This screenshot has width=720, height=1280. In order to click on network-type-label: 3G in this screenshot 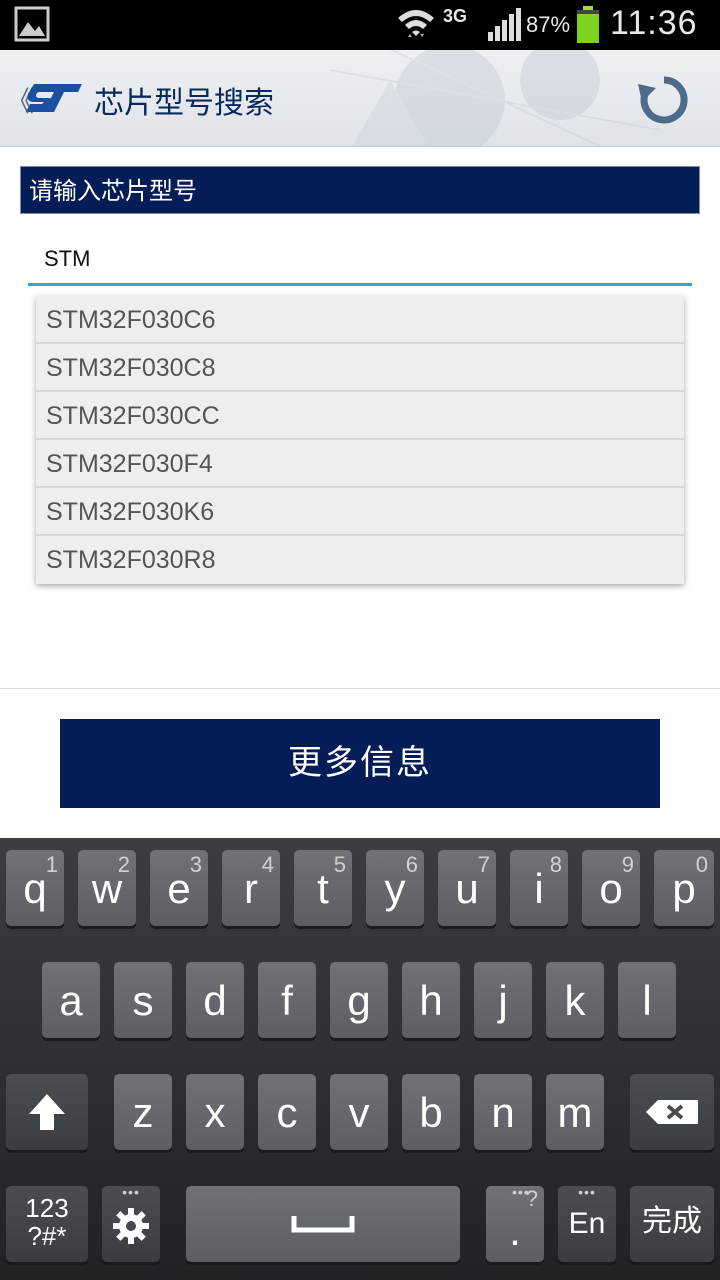, I will do `click(455, 16)`.